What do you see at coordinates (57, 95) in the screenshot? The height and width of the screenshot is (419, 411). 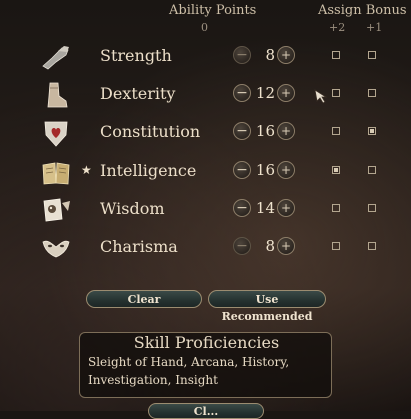 I see `boot-icon` at bounding box center [57, 95].